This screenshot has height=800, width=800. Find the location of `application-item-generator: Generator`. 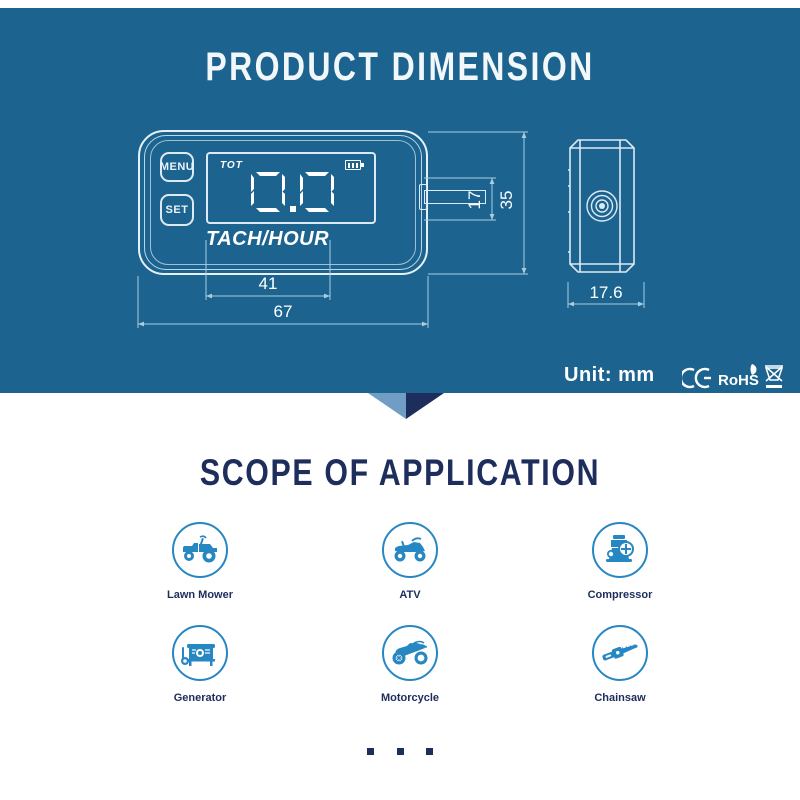

application-item-generator: Generator is located at coordinates (200, 664).